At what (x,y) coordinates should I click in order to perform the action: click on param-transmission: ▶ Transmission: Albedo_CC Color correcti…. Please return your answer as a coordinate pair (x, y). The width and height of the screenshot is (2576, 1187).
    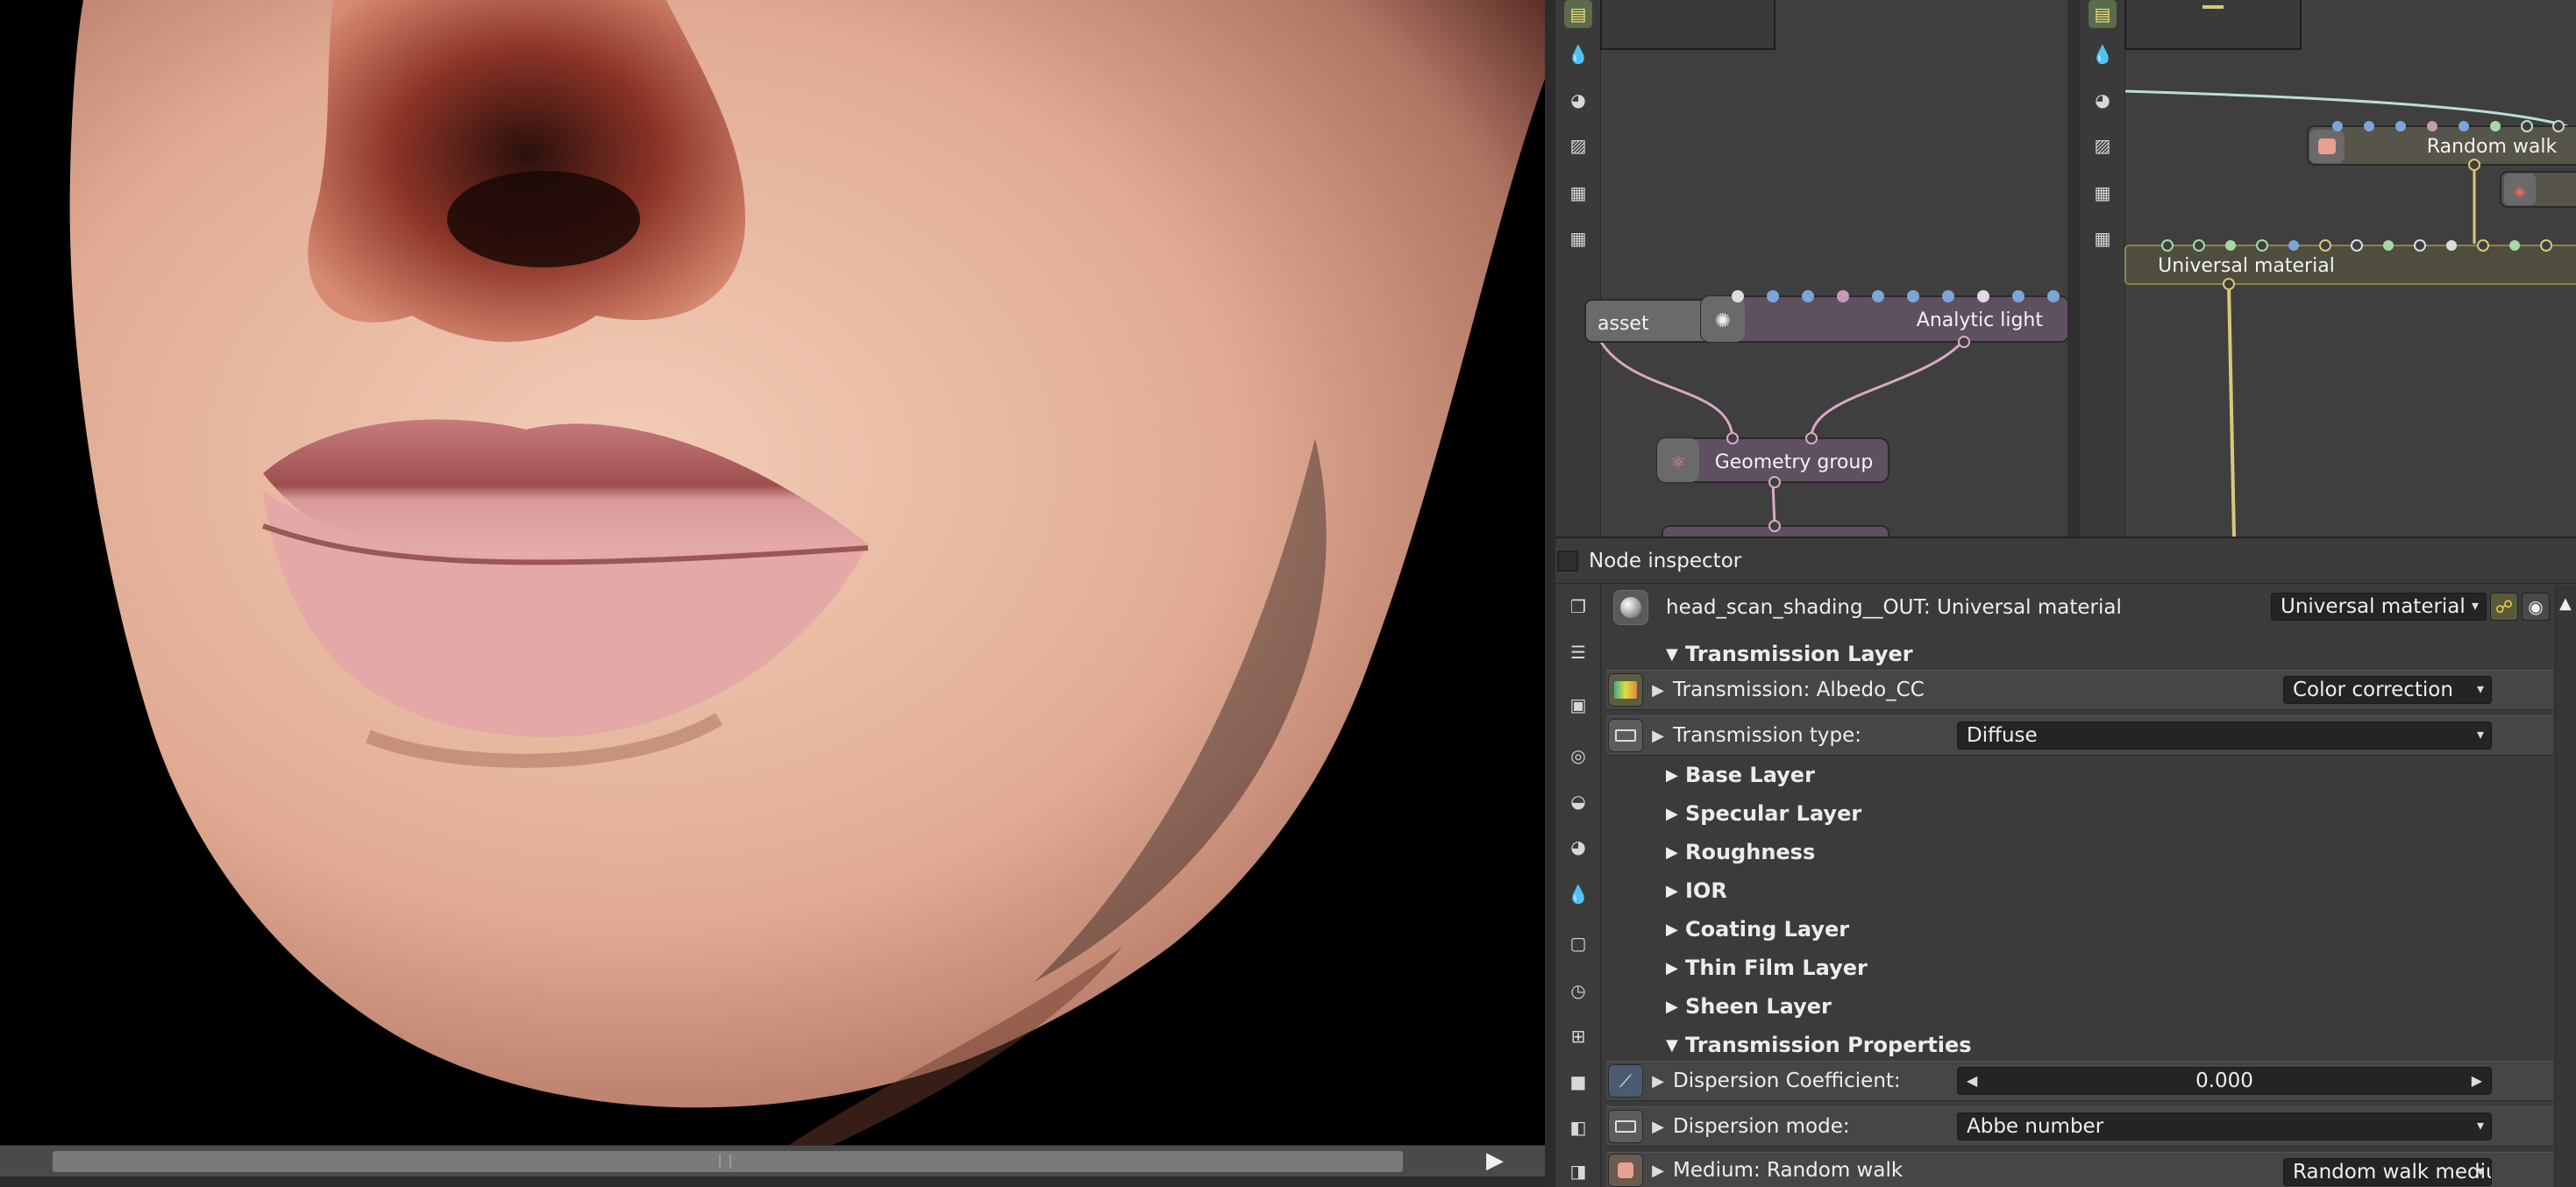
    Looking at the image, I should click on (2079, 690).